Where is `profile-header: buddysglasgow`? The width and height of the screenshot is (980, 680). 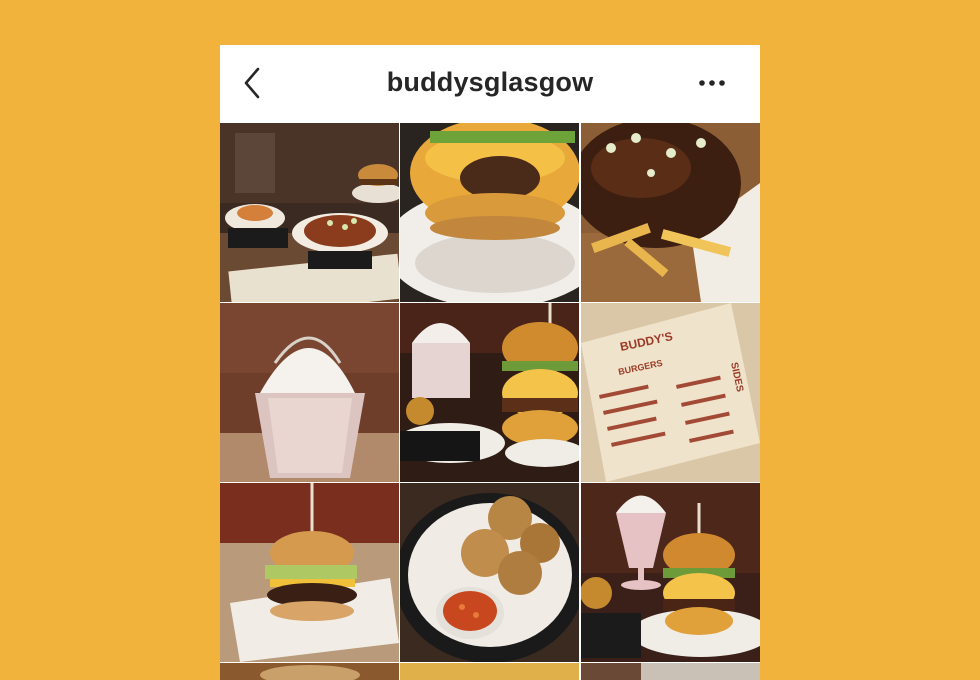 profile-header: buddysglasgow is located at coordinates (490, 84).